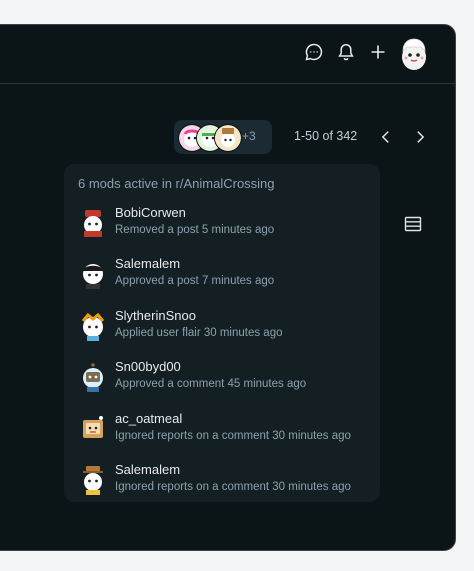  Describe the element at coordinates (249, 136) in the screenshot. I see `more-mods-count: +3` at that location.